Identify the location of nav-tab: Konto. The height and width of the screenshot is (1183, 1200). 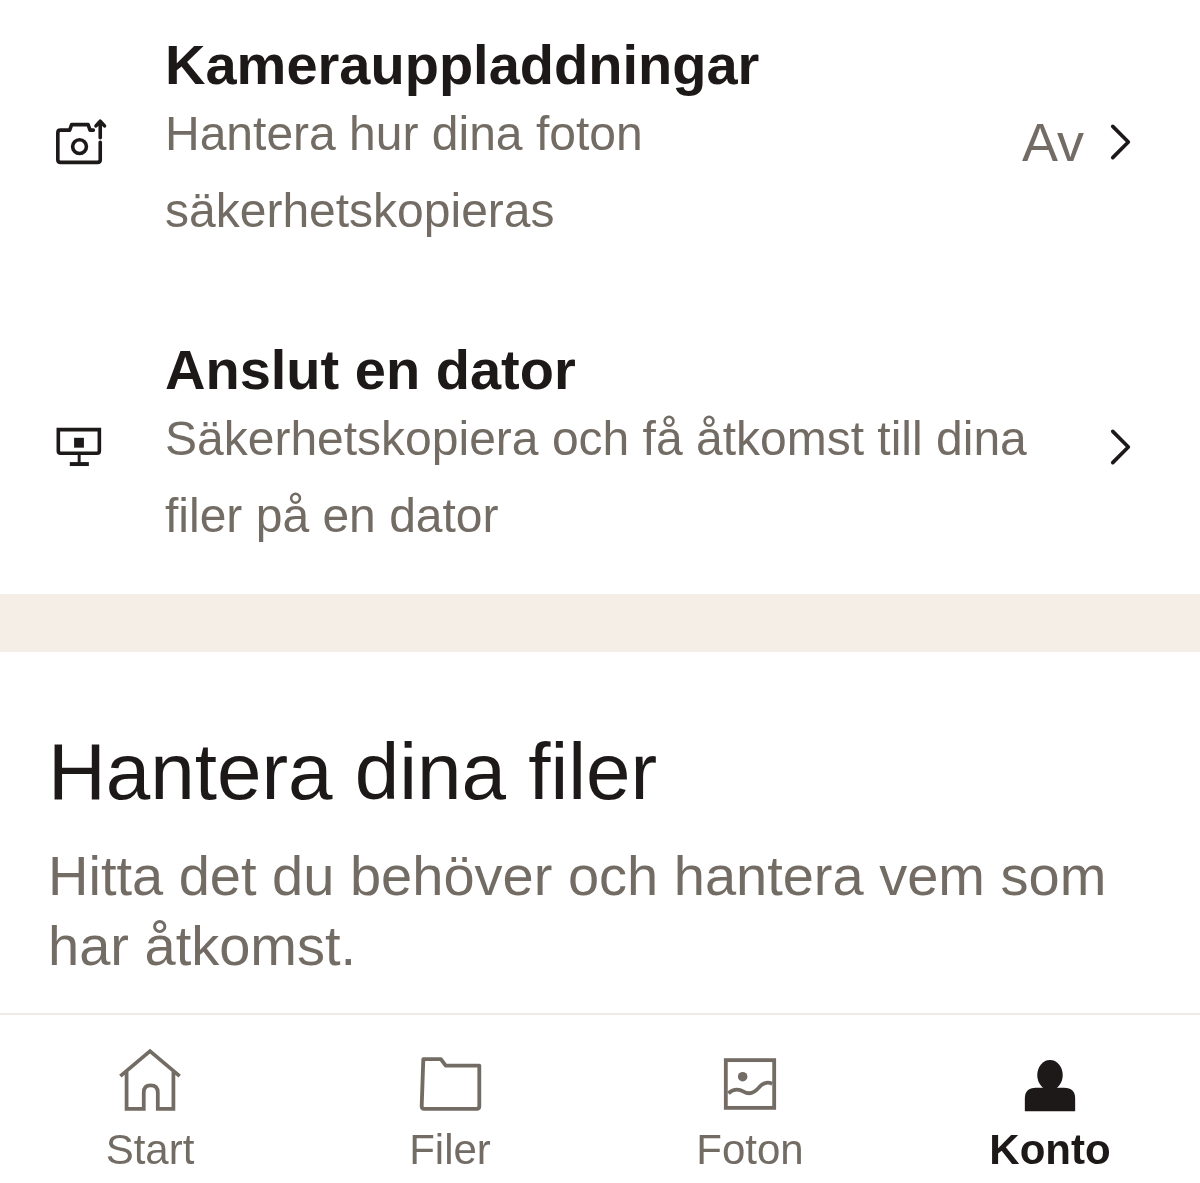
(1050, 1099).